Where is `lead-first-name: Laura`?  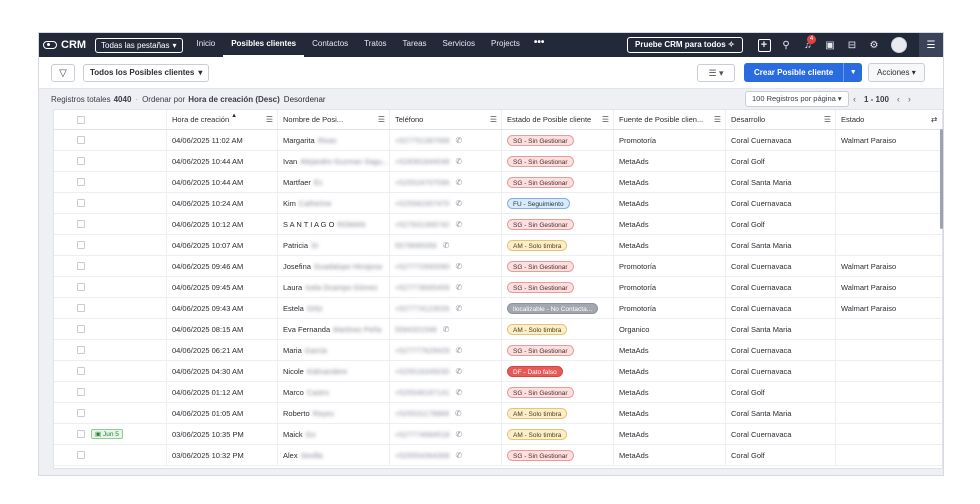
lead-first-name: Laura is located at coordinates (292, 287).